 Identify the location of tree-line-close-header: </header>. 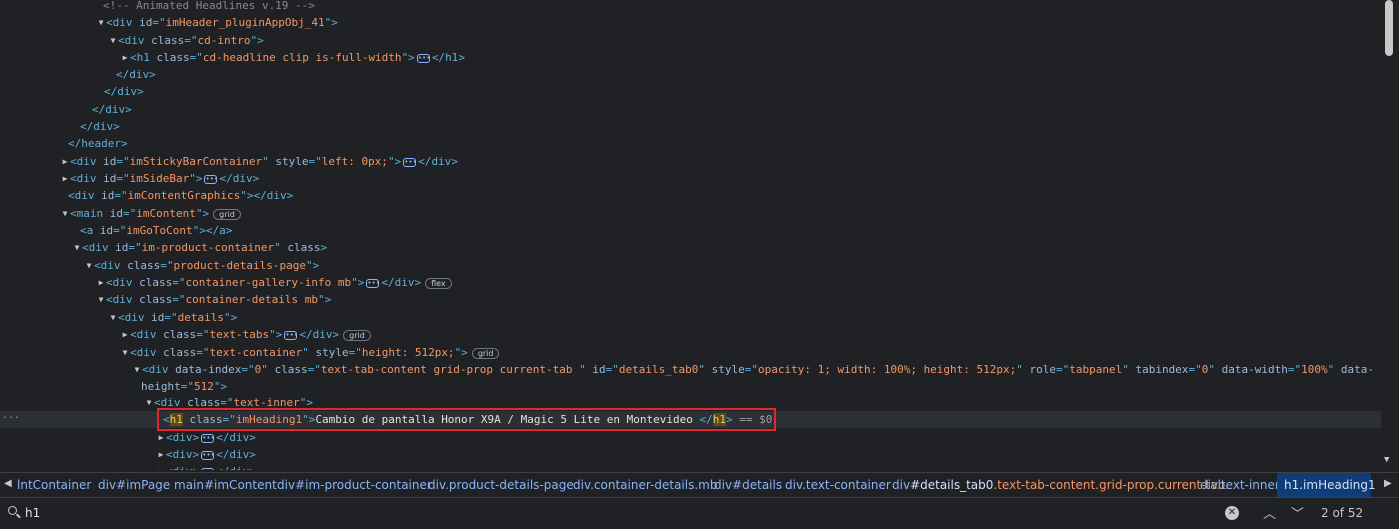
(64, 143).